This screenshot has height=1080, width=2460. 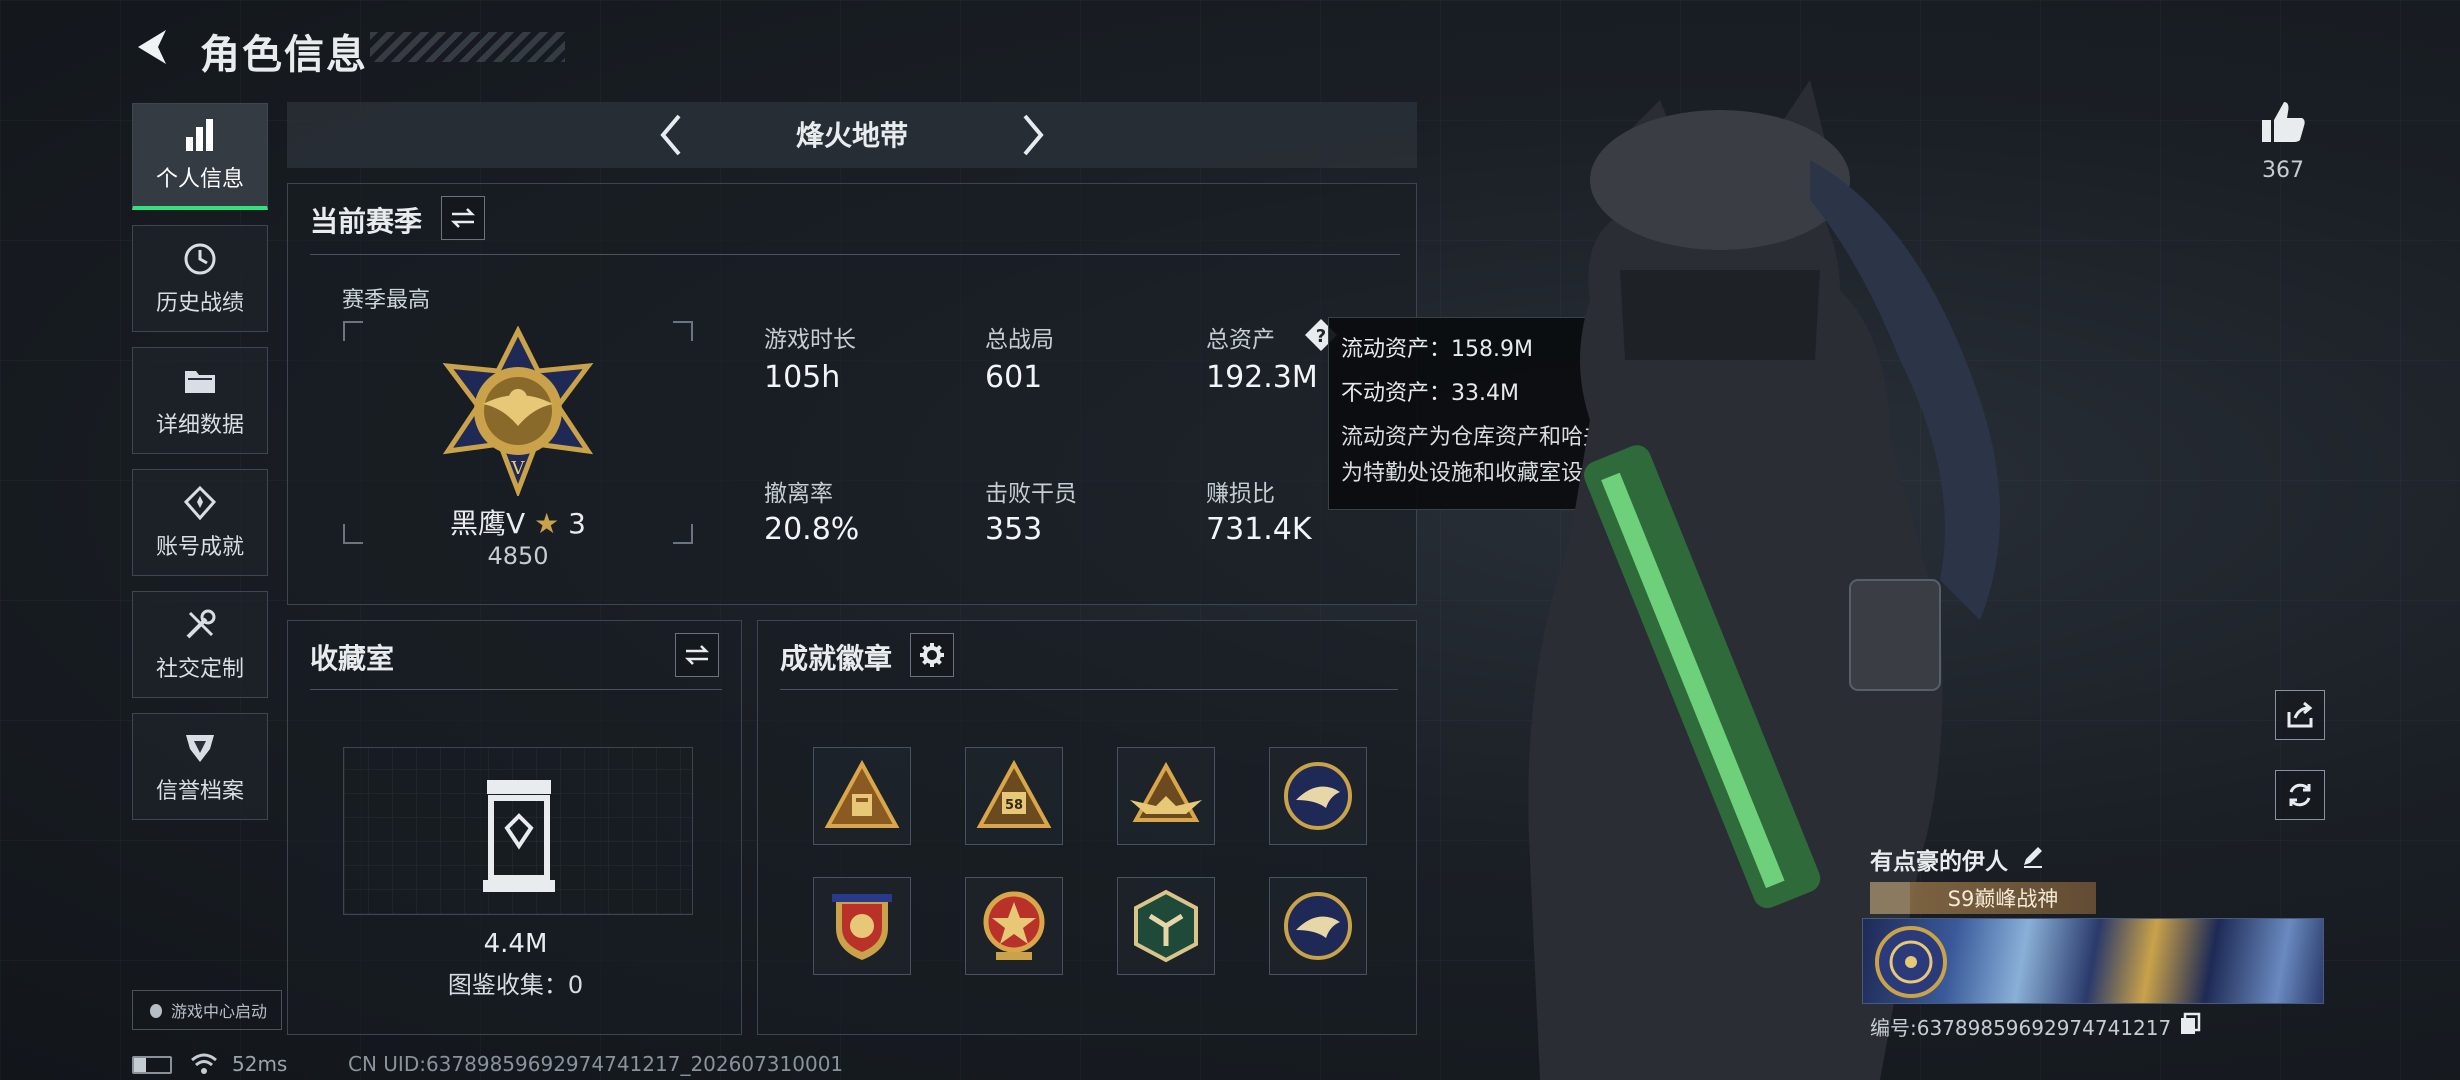 I want to click on shield-badge, so click(x=862, y=926).